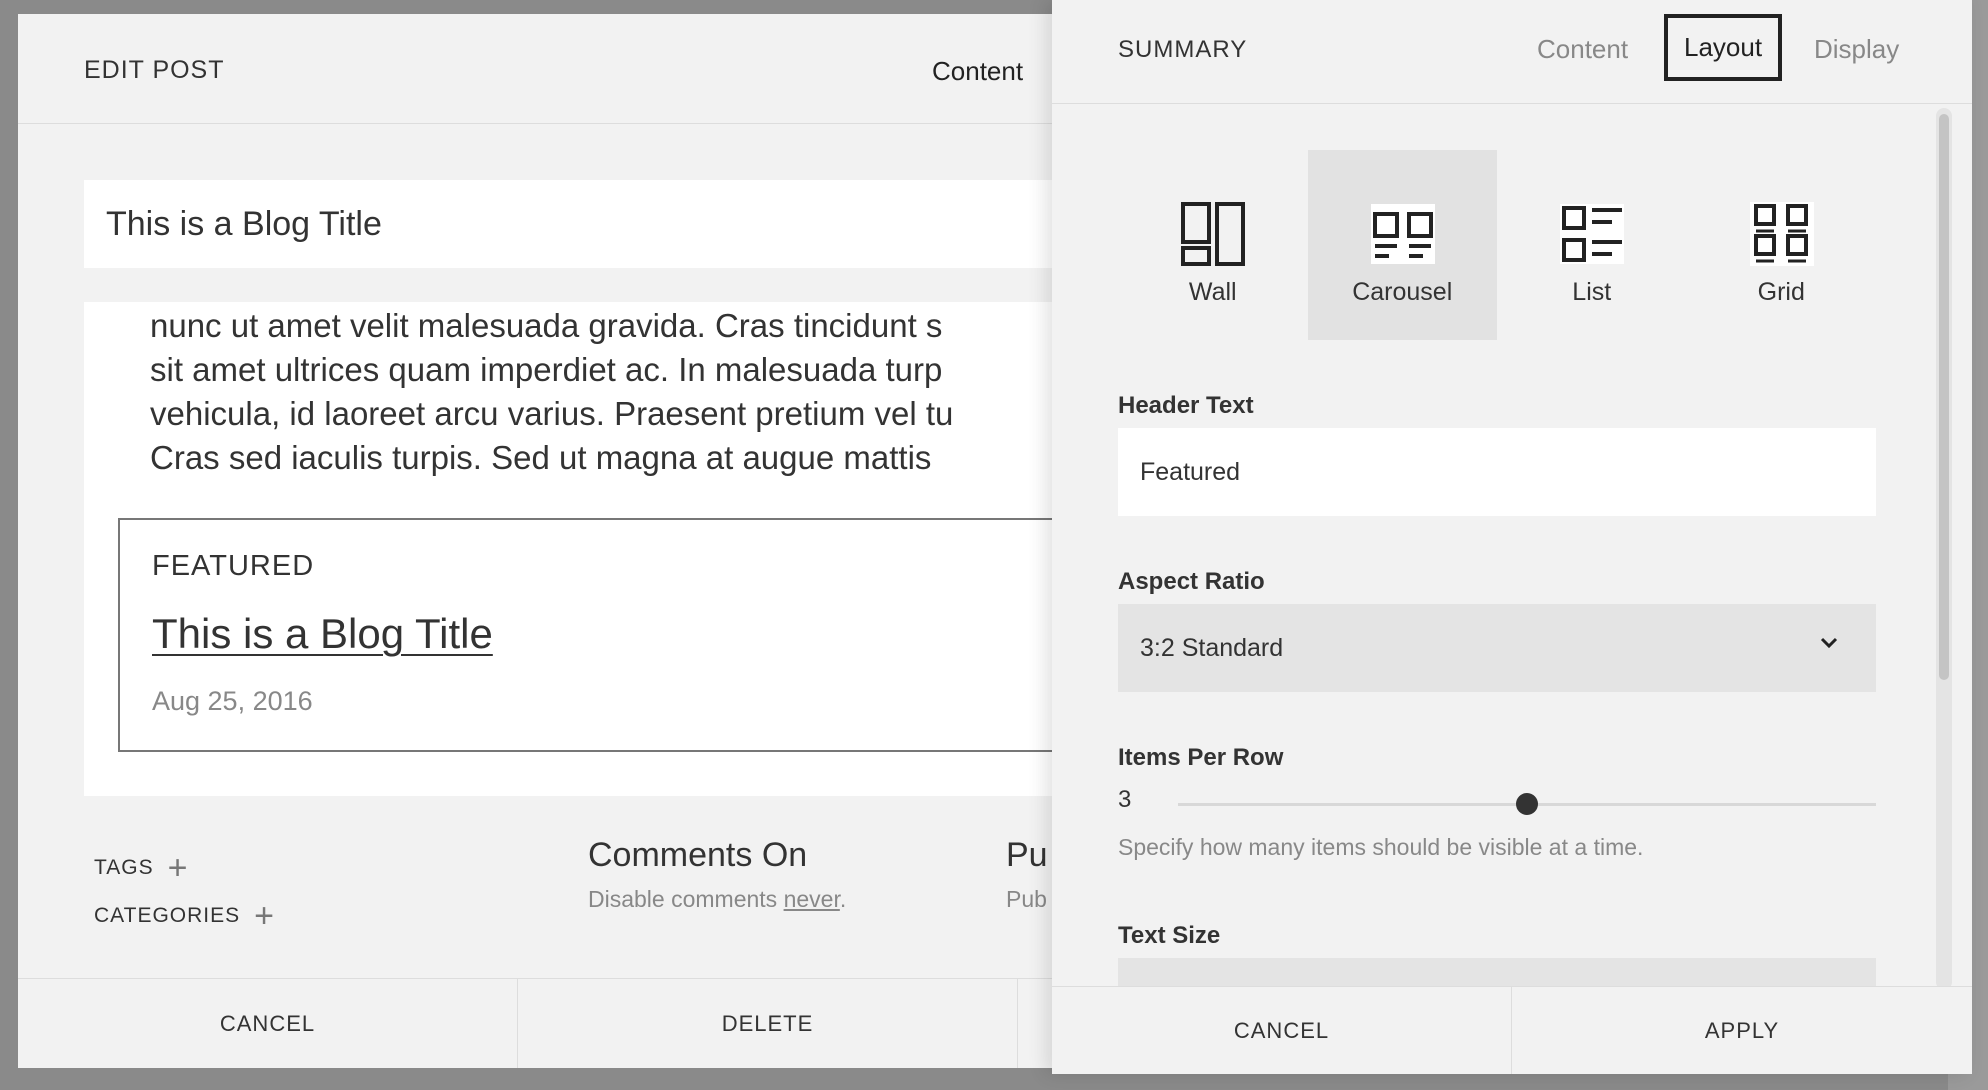 The height and width of the screenshot is (1090, 1988). What do you see at coordinates (1723, 47) in the screenshot?
I see `tab-layout: Layout` at bounding box center [1723, 47].